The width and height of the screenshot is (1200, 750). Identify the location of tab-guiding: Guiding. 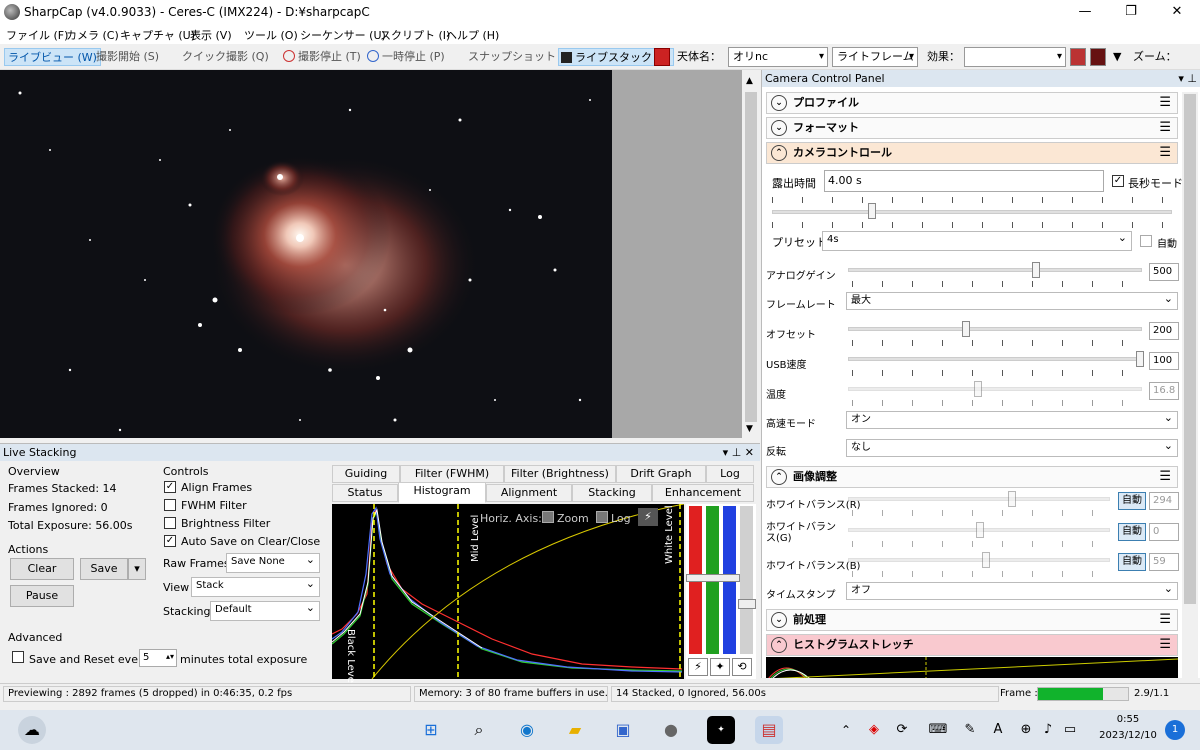
(366, 474).